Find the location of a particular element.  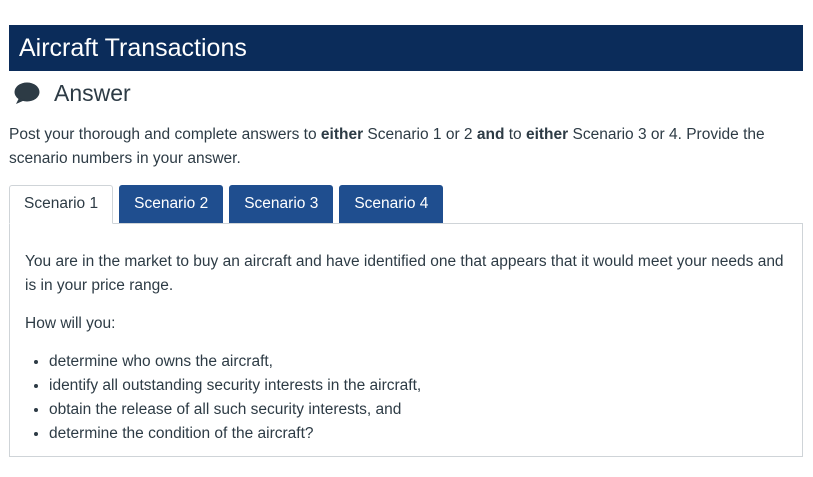

answer-heading: Answer is located at coordinates (72, 93).